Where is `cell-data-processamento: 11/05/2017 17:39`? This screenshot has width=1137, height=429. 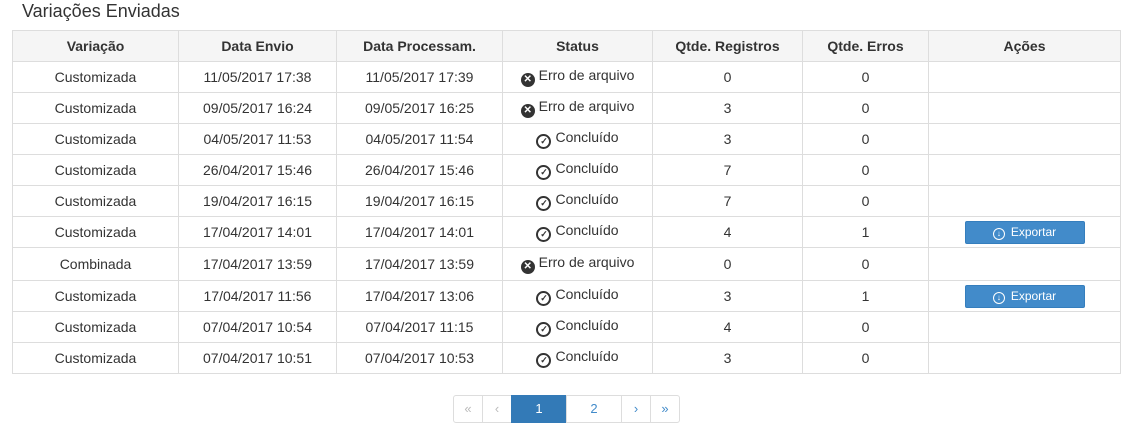
cell-data-processamento: 11/05/2017 17:39 is located at coordinates (419, 77).